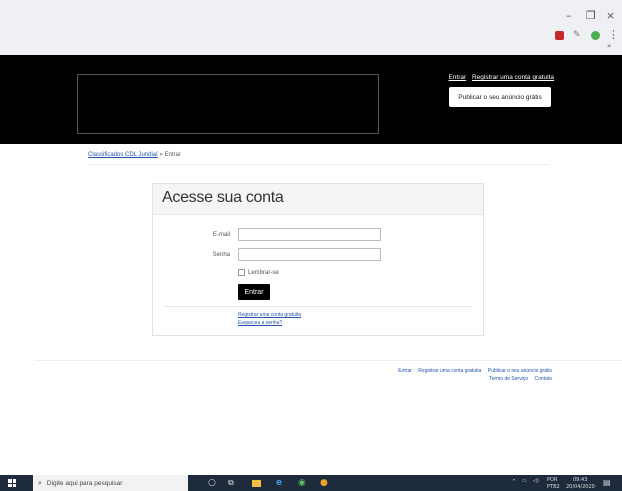 This screenshot has height=491, width=622. Describe the element at coordinates (254, 292) in the screenshot. I see `login-submit-button: Entrar` at that location.